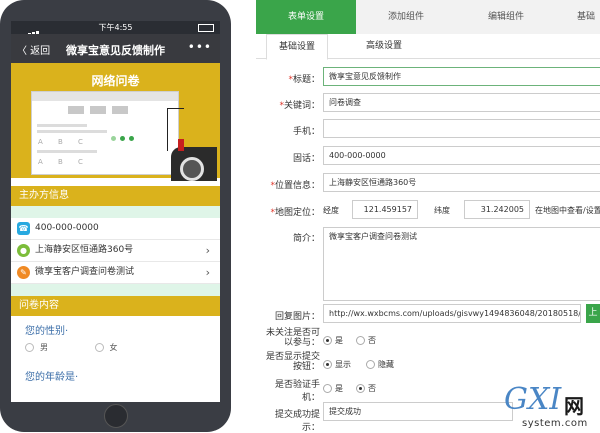 This screenshot has width=600, height=433. I want to click on lat-label: 纬度, so click(442, 210).